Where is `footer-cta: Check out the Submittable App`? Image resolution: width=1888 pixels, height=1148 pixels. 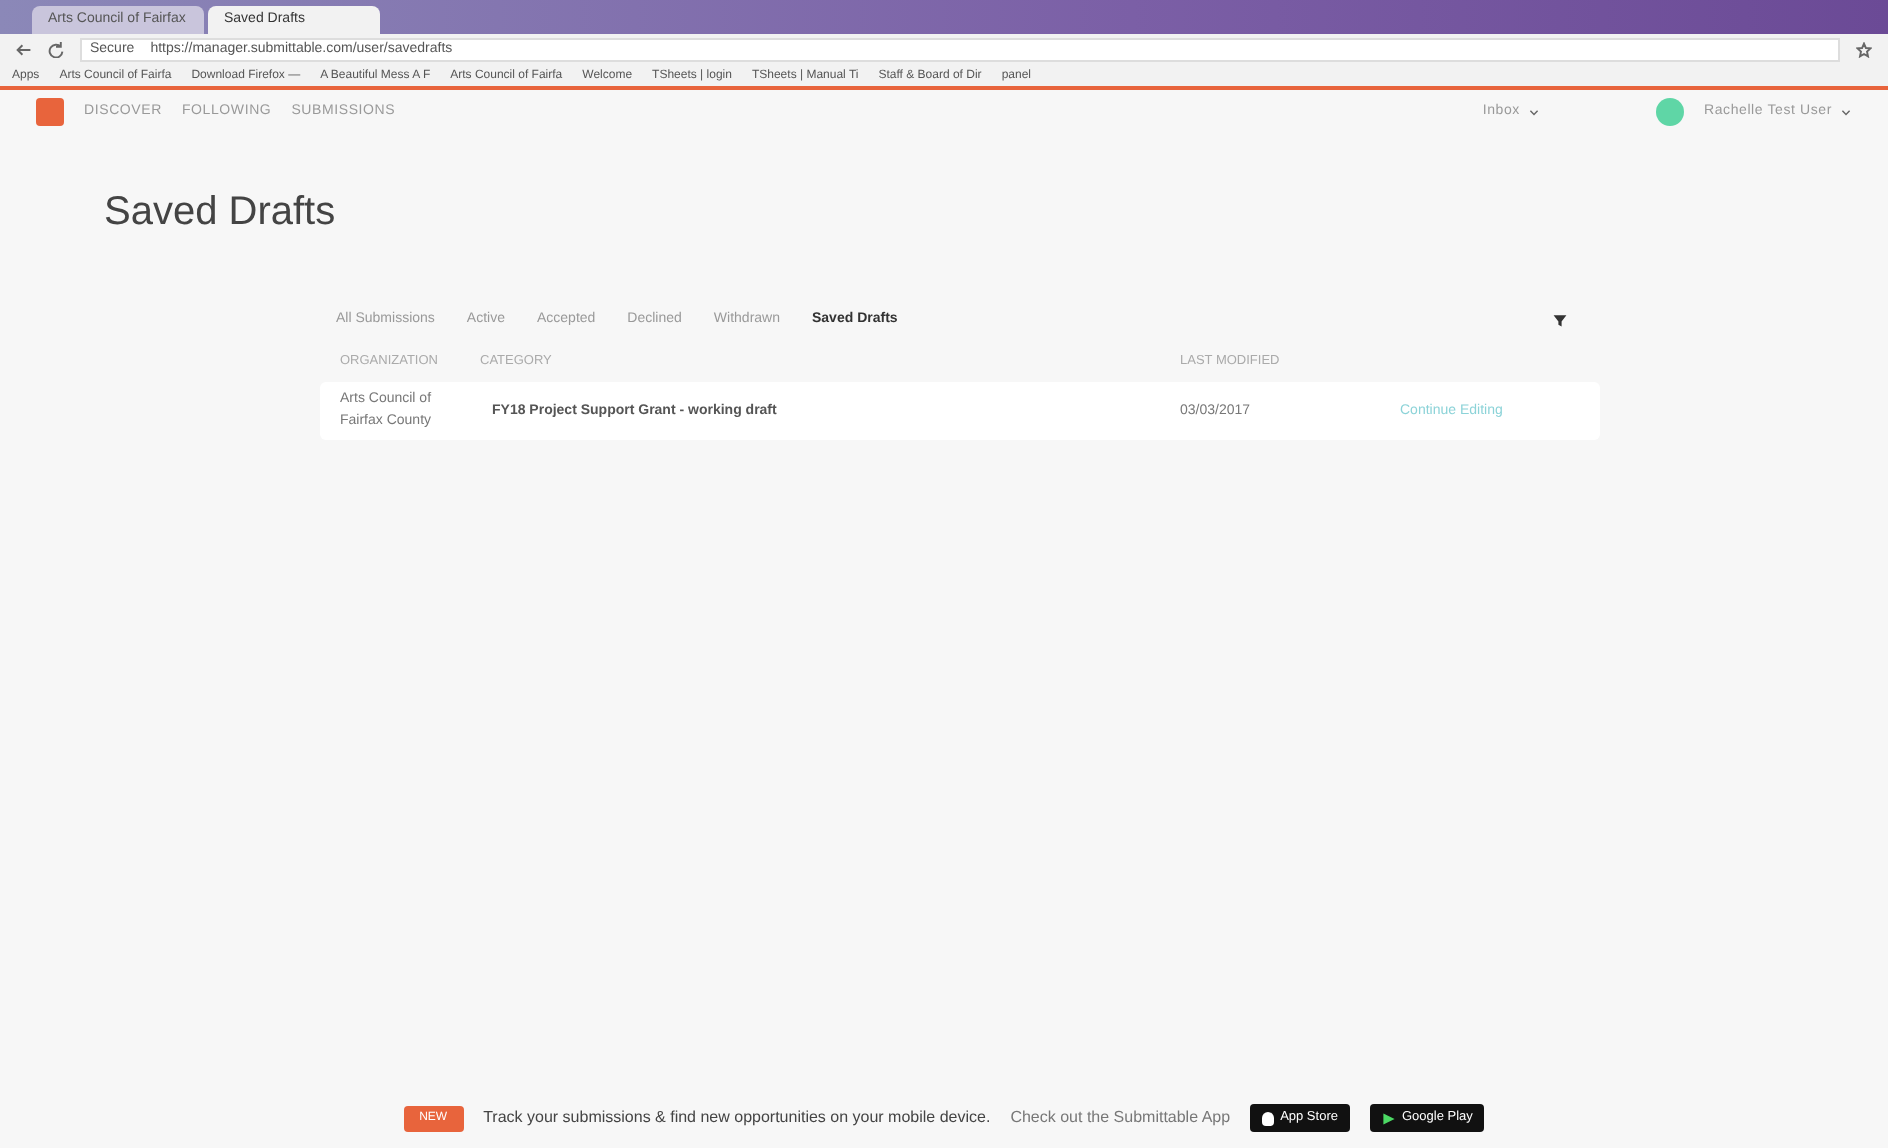 footer-cta: Check out the Submittable App is located at coordinates (1120, 1118).